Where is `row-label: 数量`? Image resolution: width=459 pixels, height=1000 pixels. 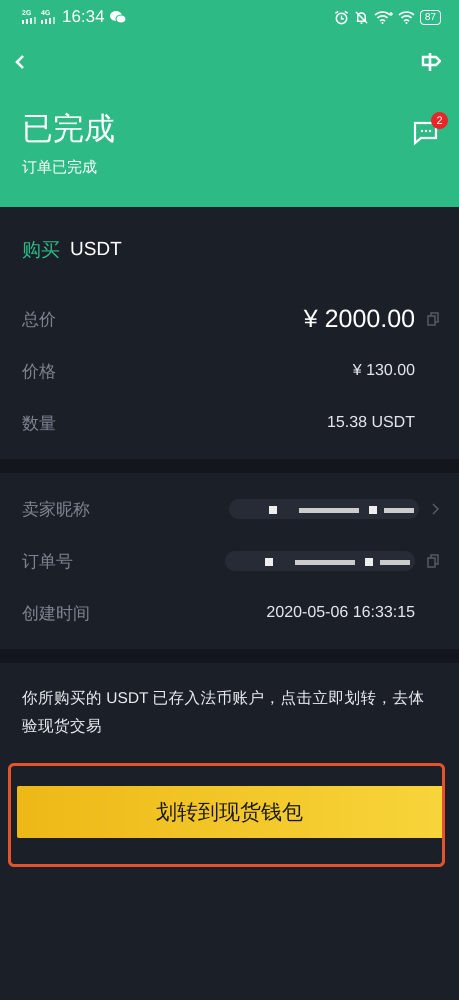
row-label: 数量 is located at coordinates (39, 423).